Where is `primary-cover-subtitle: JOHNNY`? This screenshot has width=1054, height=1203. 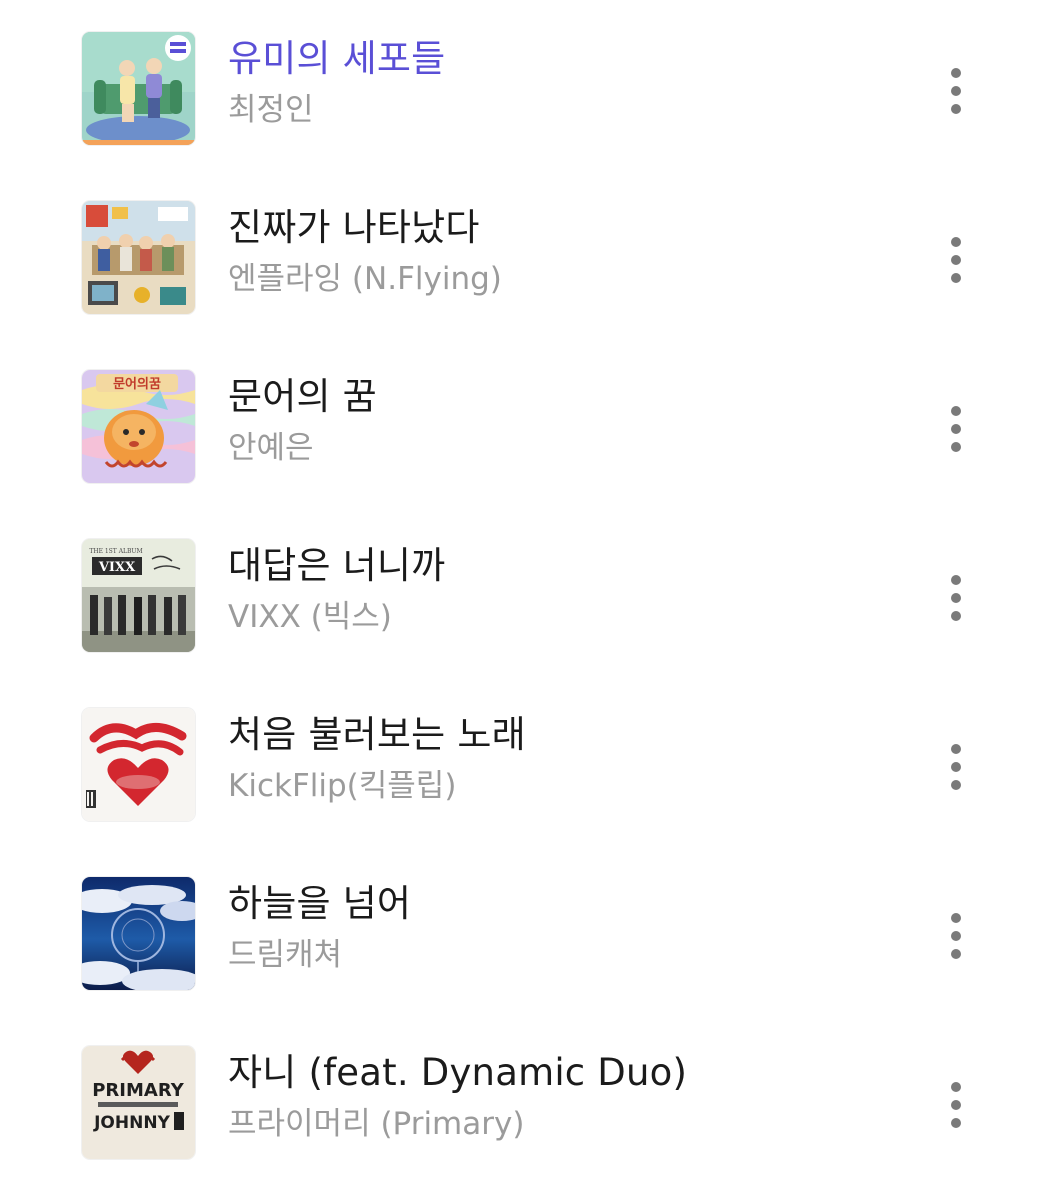 primary-cover-subtitle: JOHNNY is located at coordinates (131, 1123).